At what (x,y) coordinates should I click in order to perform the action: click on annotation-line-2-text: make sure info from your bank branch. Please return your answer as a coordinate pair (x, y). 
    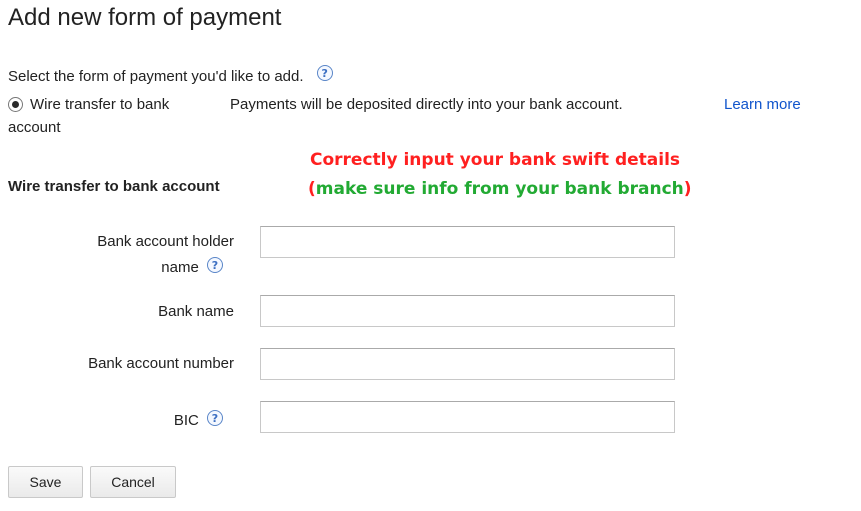
    Looking at the image, I should click on (499, 189).